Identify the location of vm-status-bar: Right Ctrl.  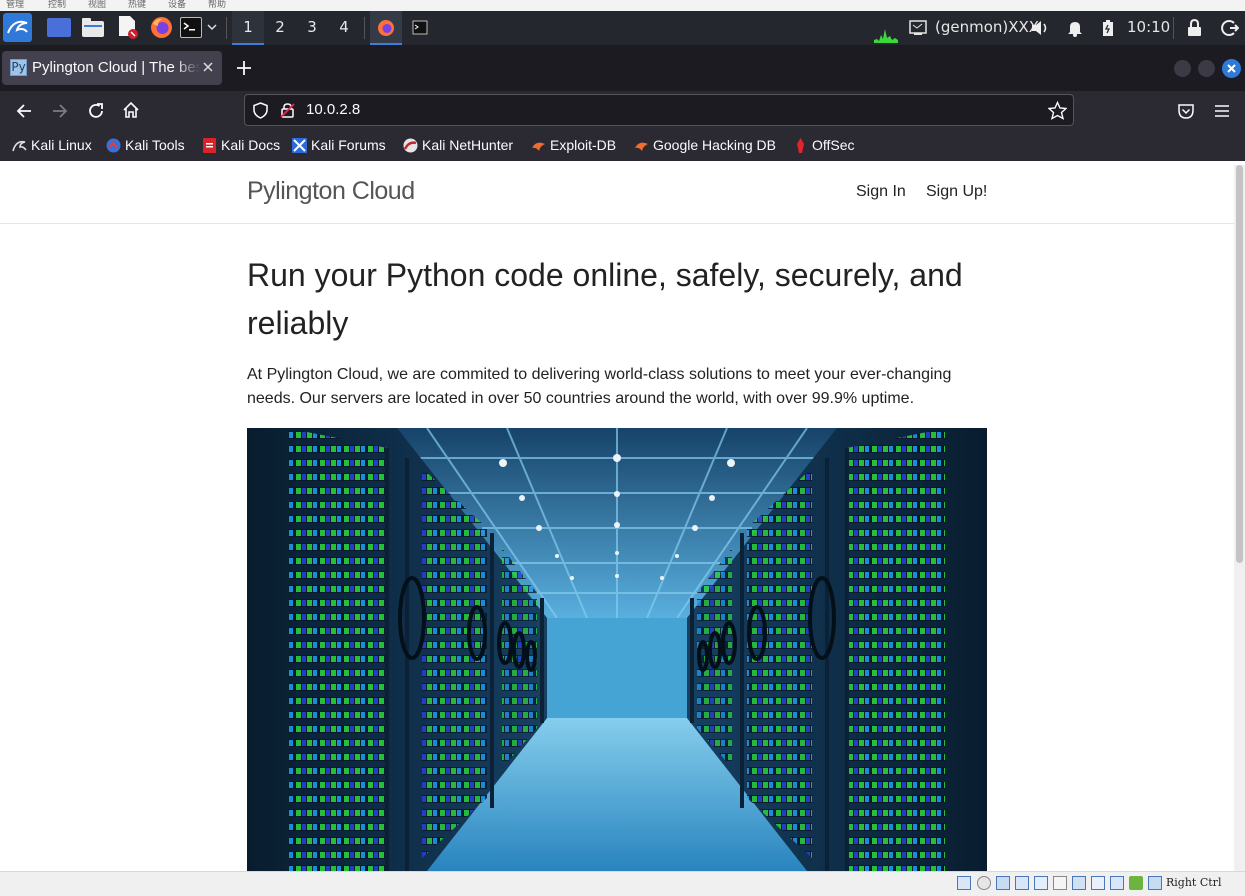
(622, 883).